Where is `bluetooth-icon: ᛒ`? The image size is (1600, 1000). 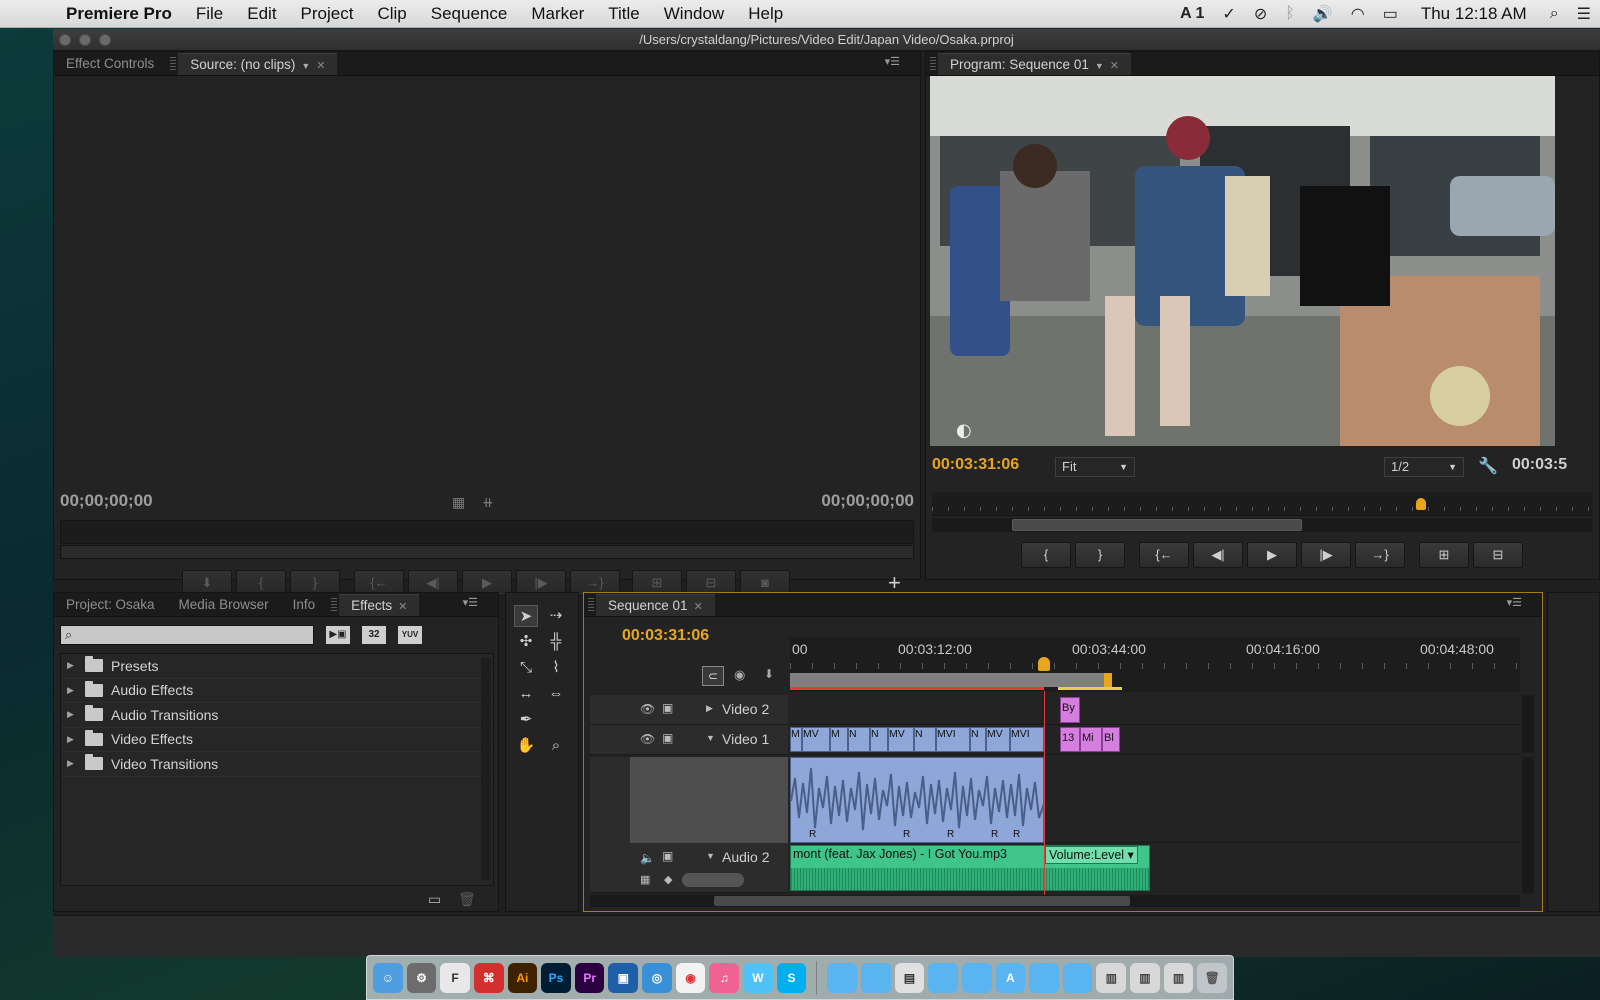 bluetooth-icon: ᛒ is located at coordinates (1290, 14).